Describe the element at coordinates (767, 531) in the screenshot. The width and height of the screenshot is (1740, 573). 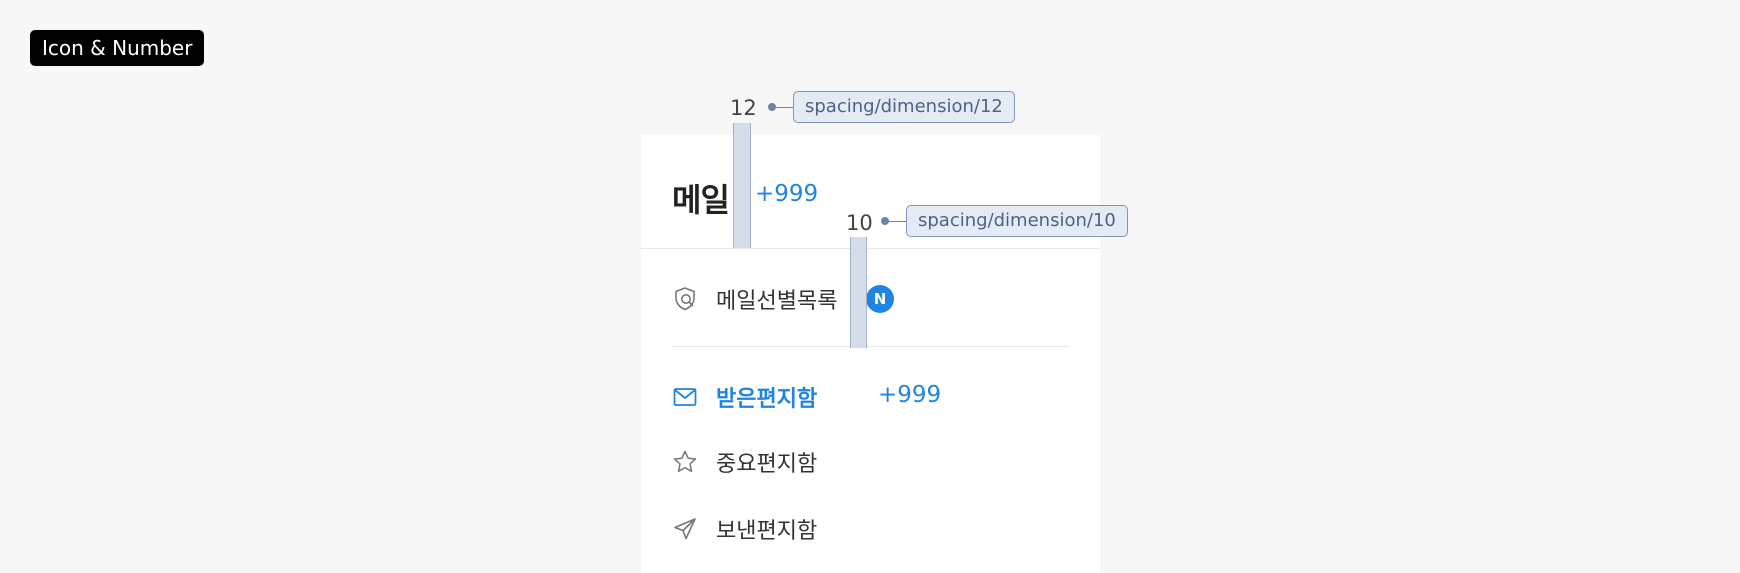
I see `sidebar-item-label: 보낸편지함` at that location.